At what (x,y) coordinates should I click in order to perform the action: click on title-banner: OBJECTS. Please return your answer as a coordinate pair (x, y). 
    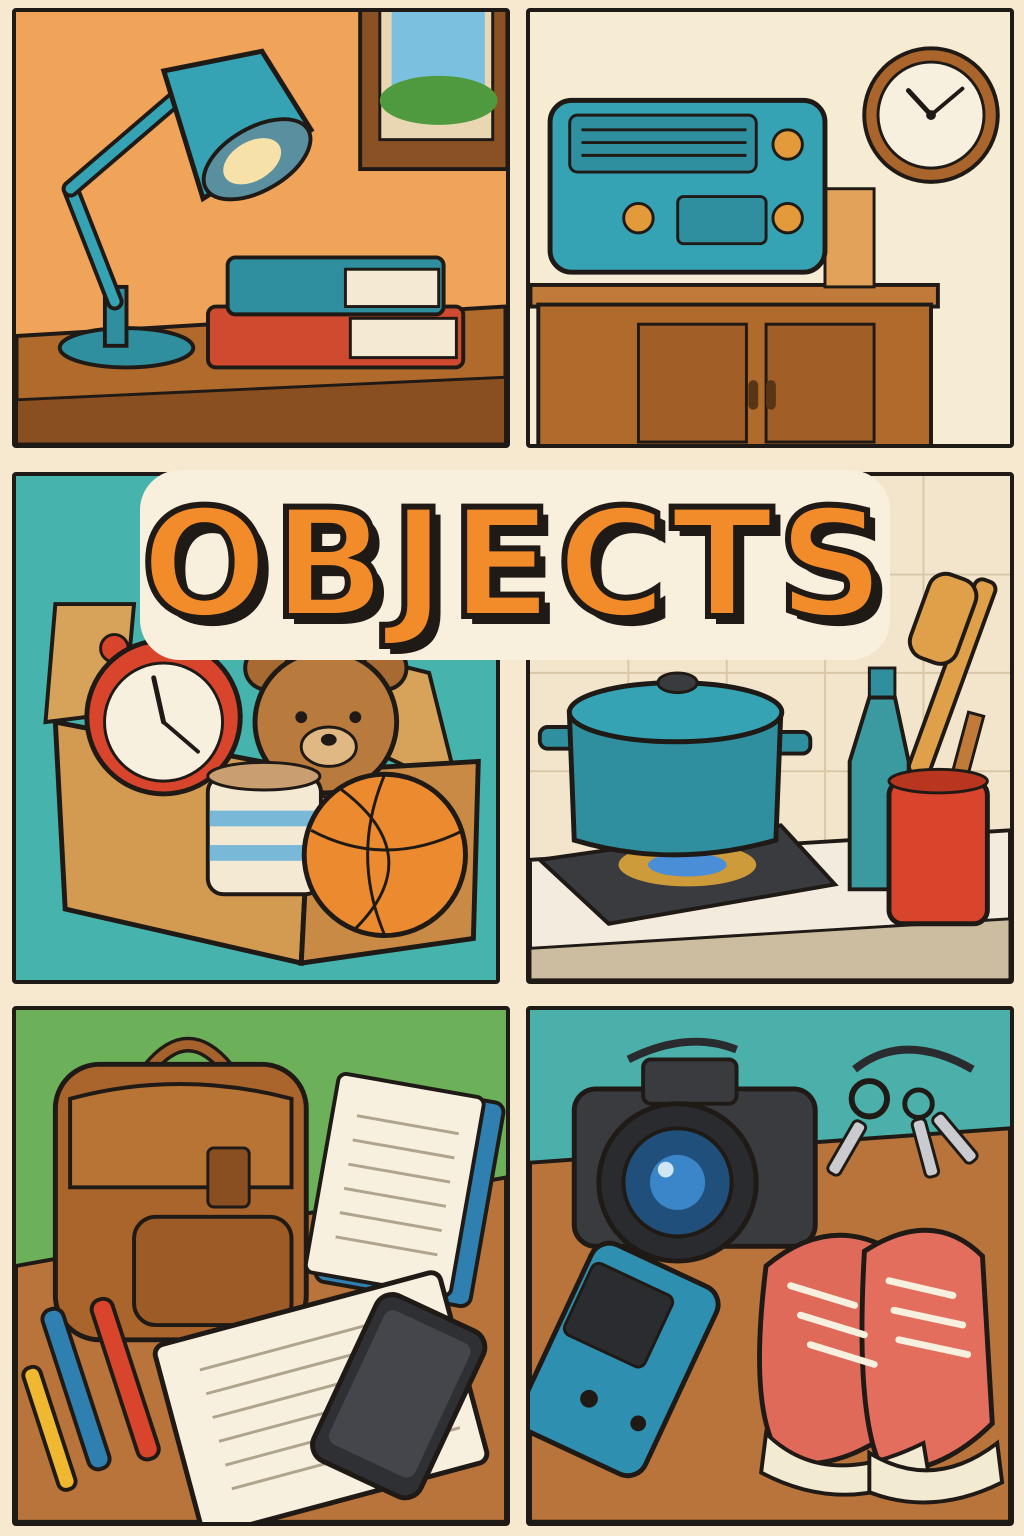
    Looking at the image, I should click on (514, 565).